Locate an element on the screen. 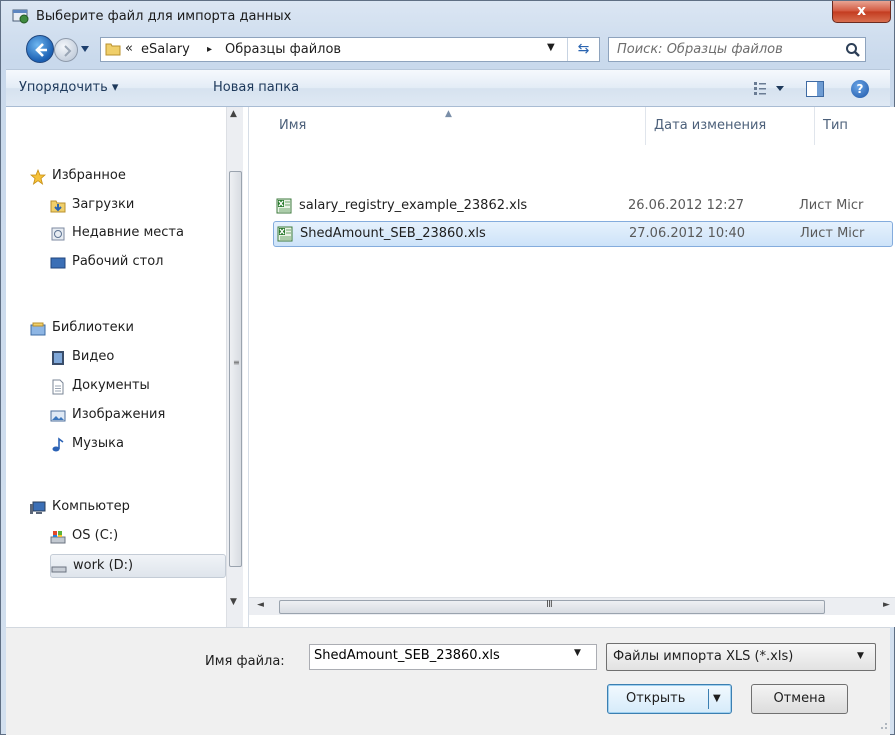 This screenshot has height=735, width=895. search-placeholder: Поиск: Образцы файлов is located at coordinates (700, 49).